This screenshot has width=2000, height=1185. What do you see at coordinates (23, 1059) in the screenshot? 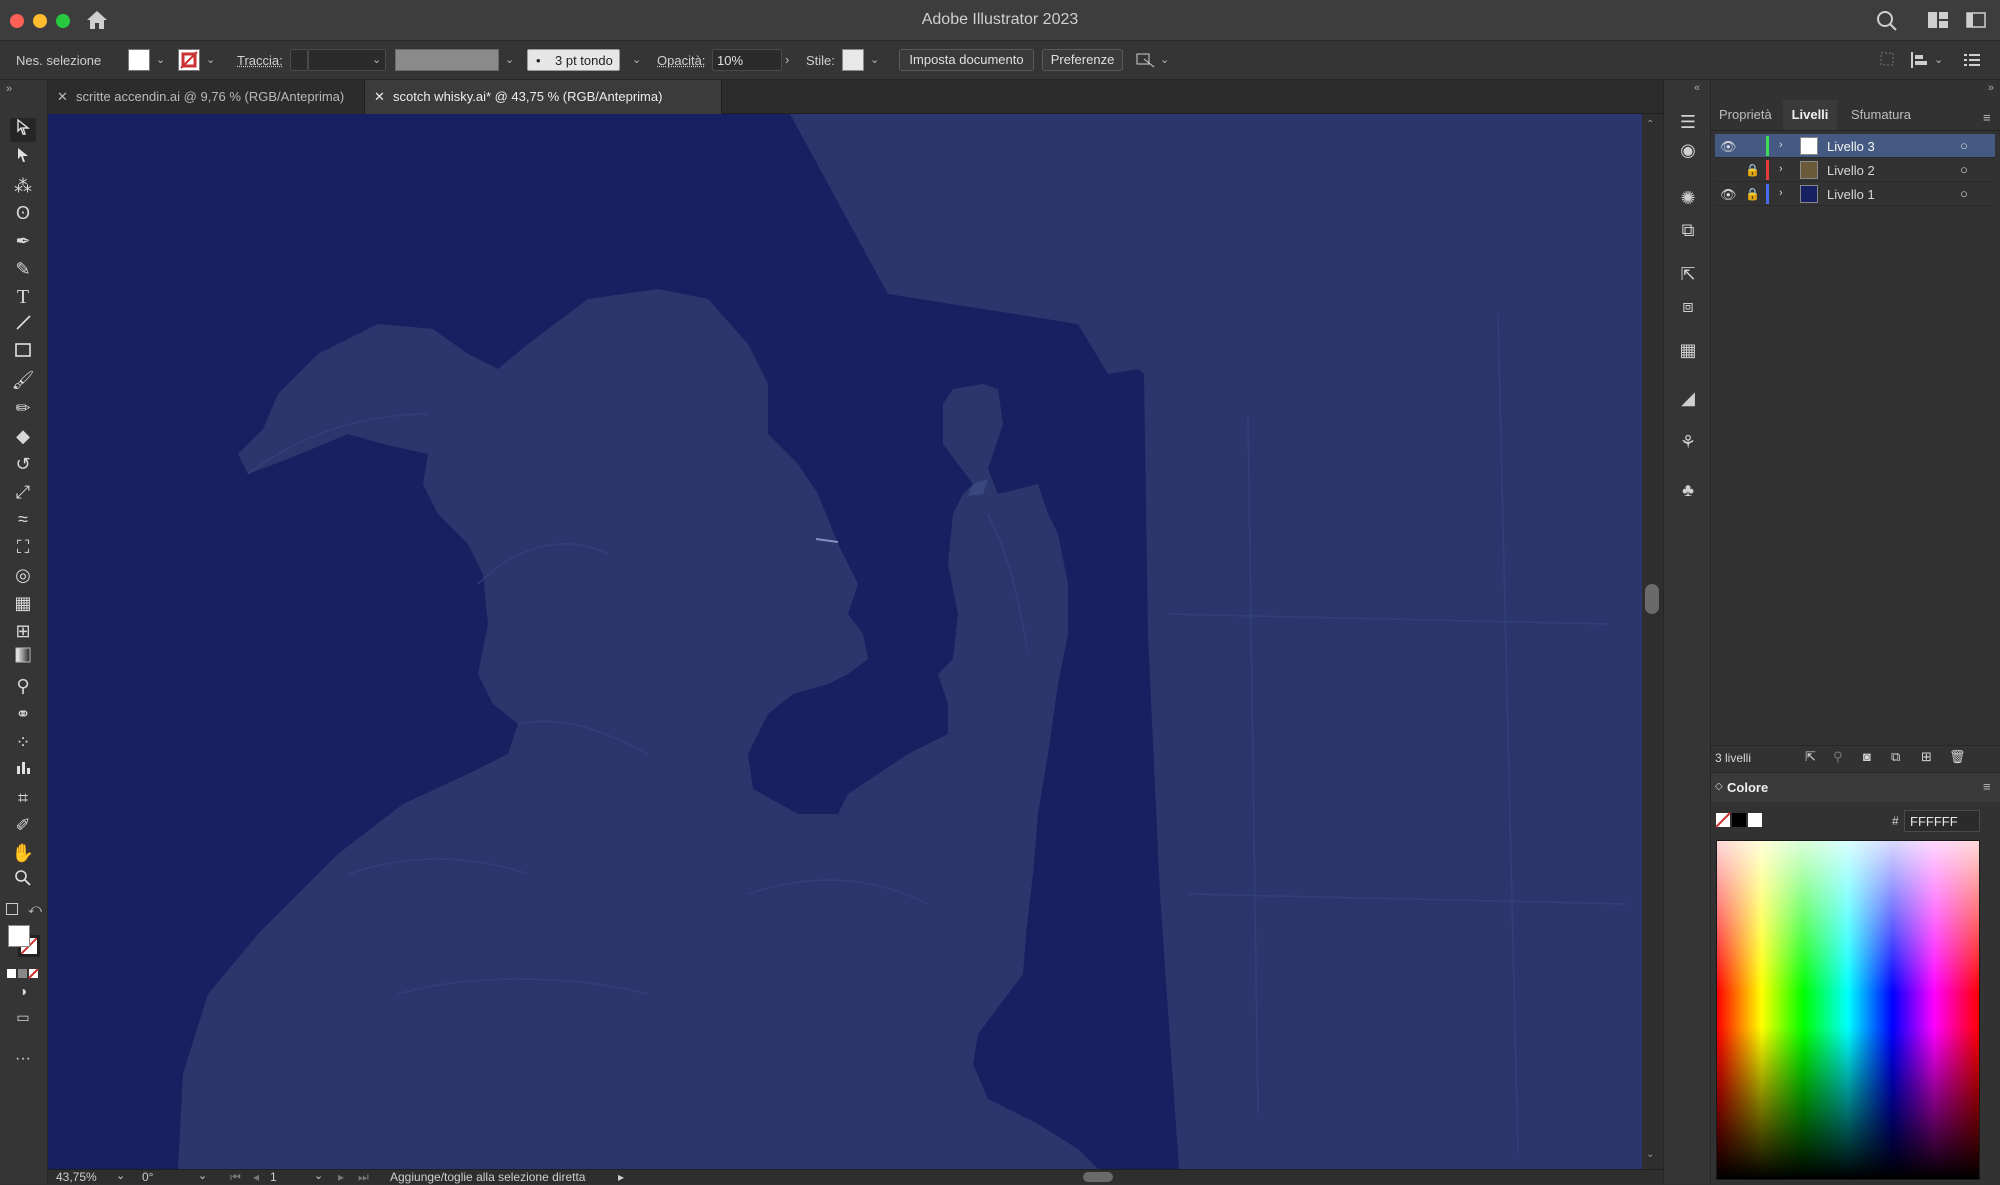
I see `more-tools-icon: ···` at bounding box center [23, 1059].